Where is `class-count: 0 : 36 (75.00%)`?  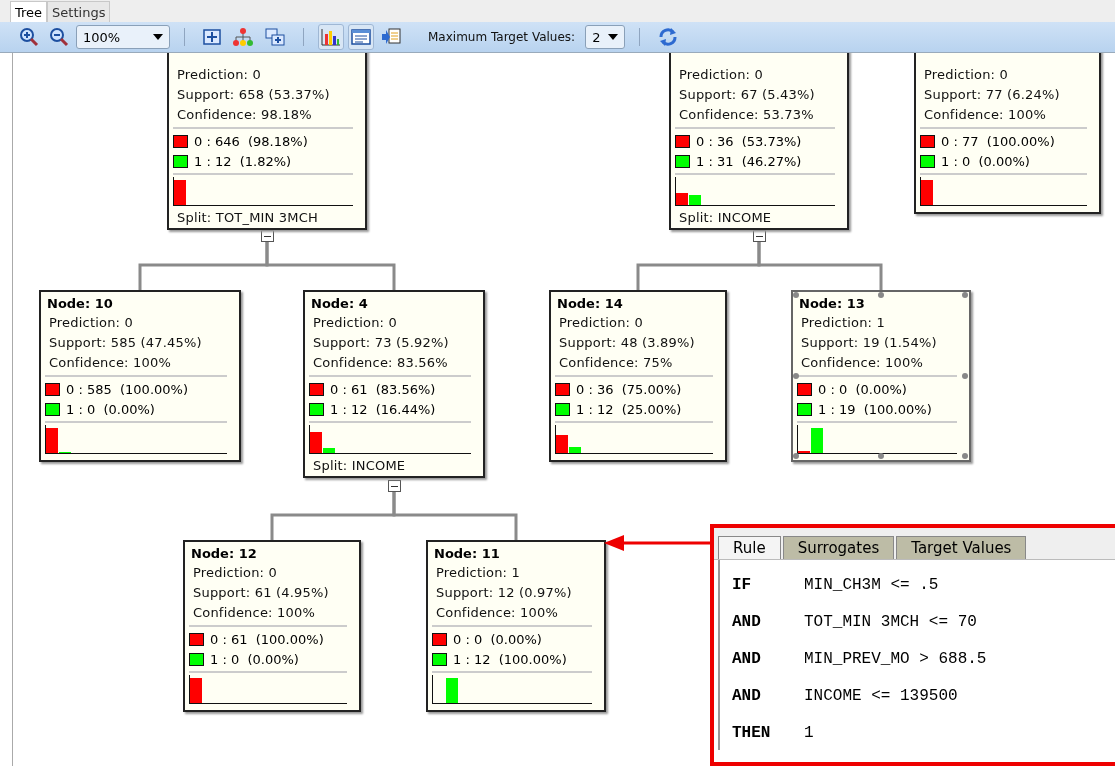
class-count: 0 : 36 (75.00%) is located at coordinates (629, 389).